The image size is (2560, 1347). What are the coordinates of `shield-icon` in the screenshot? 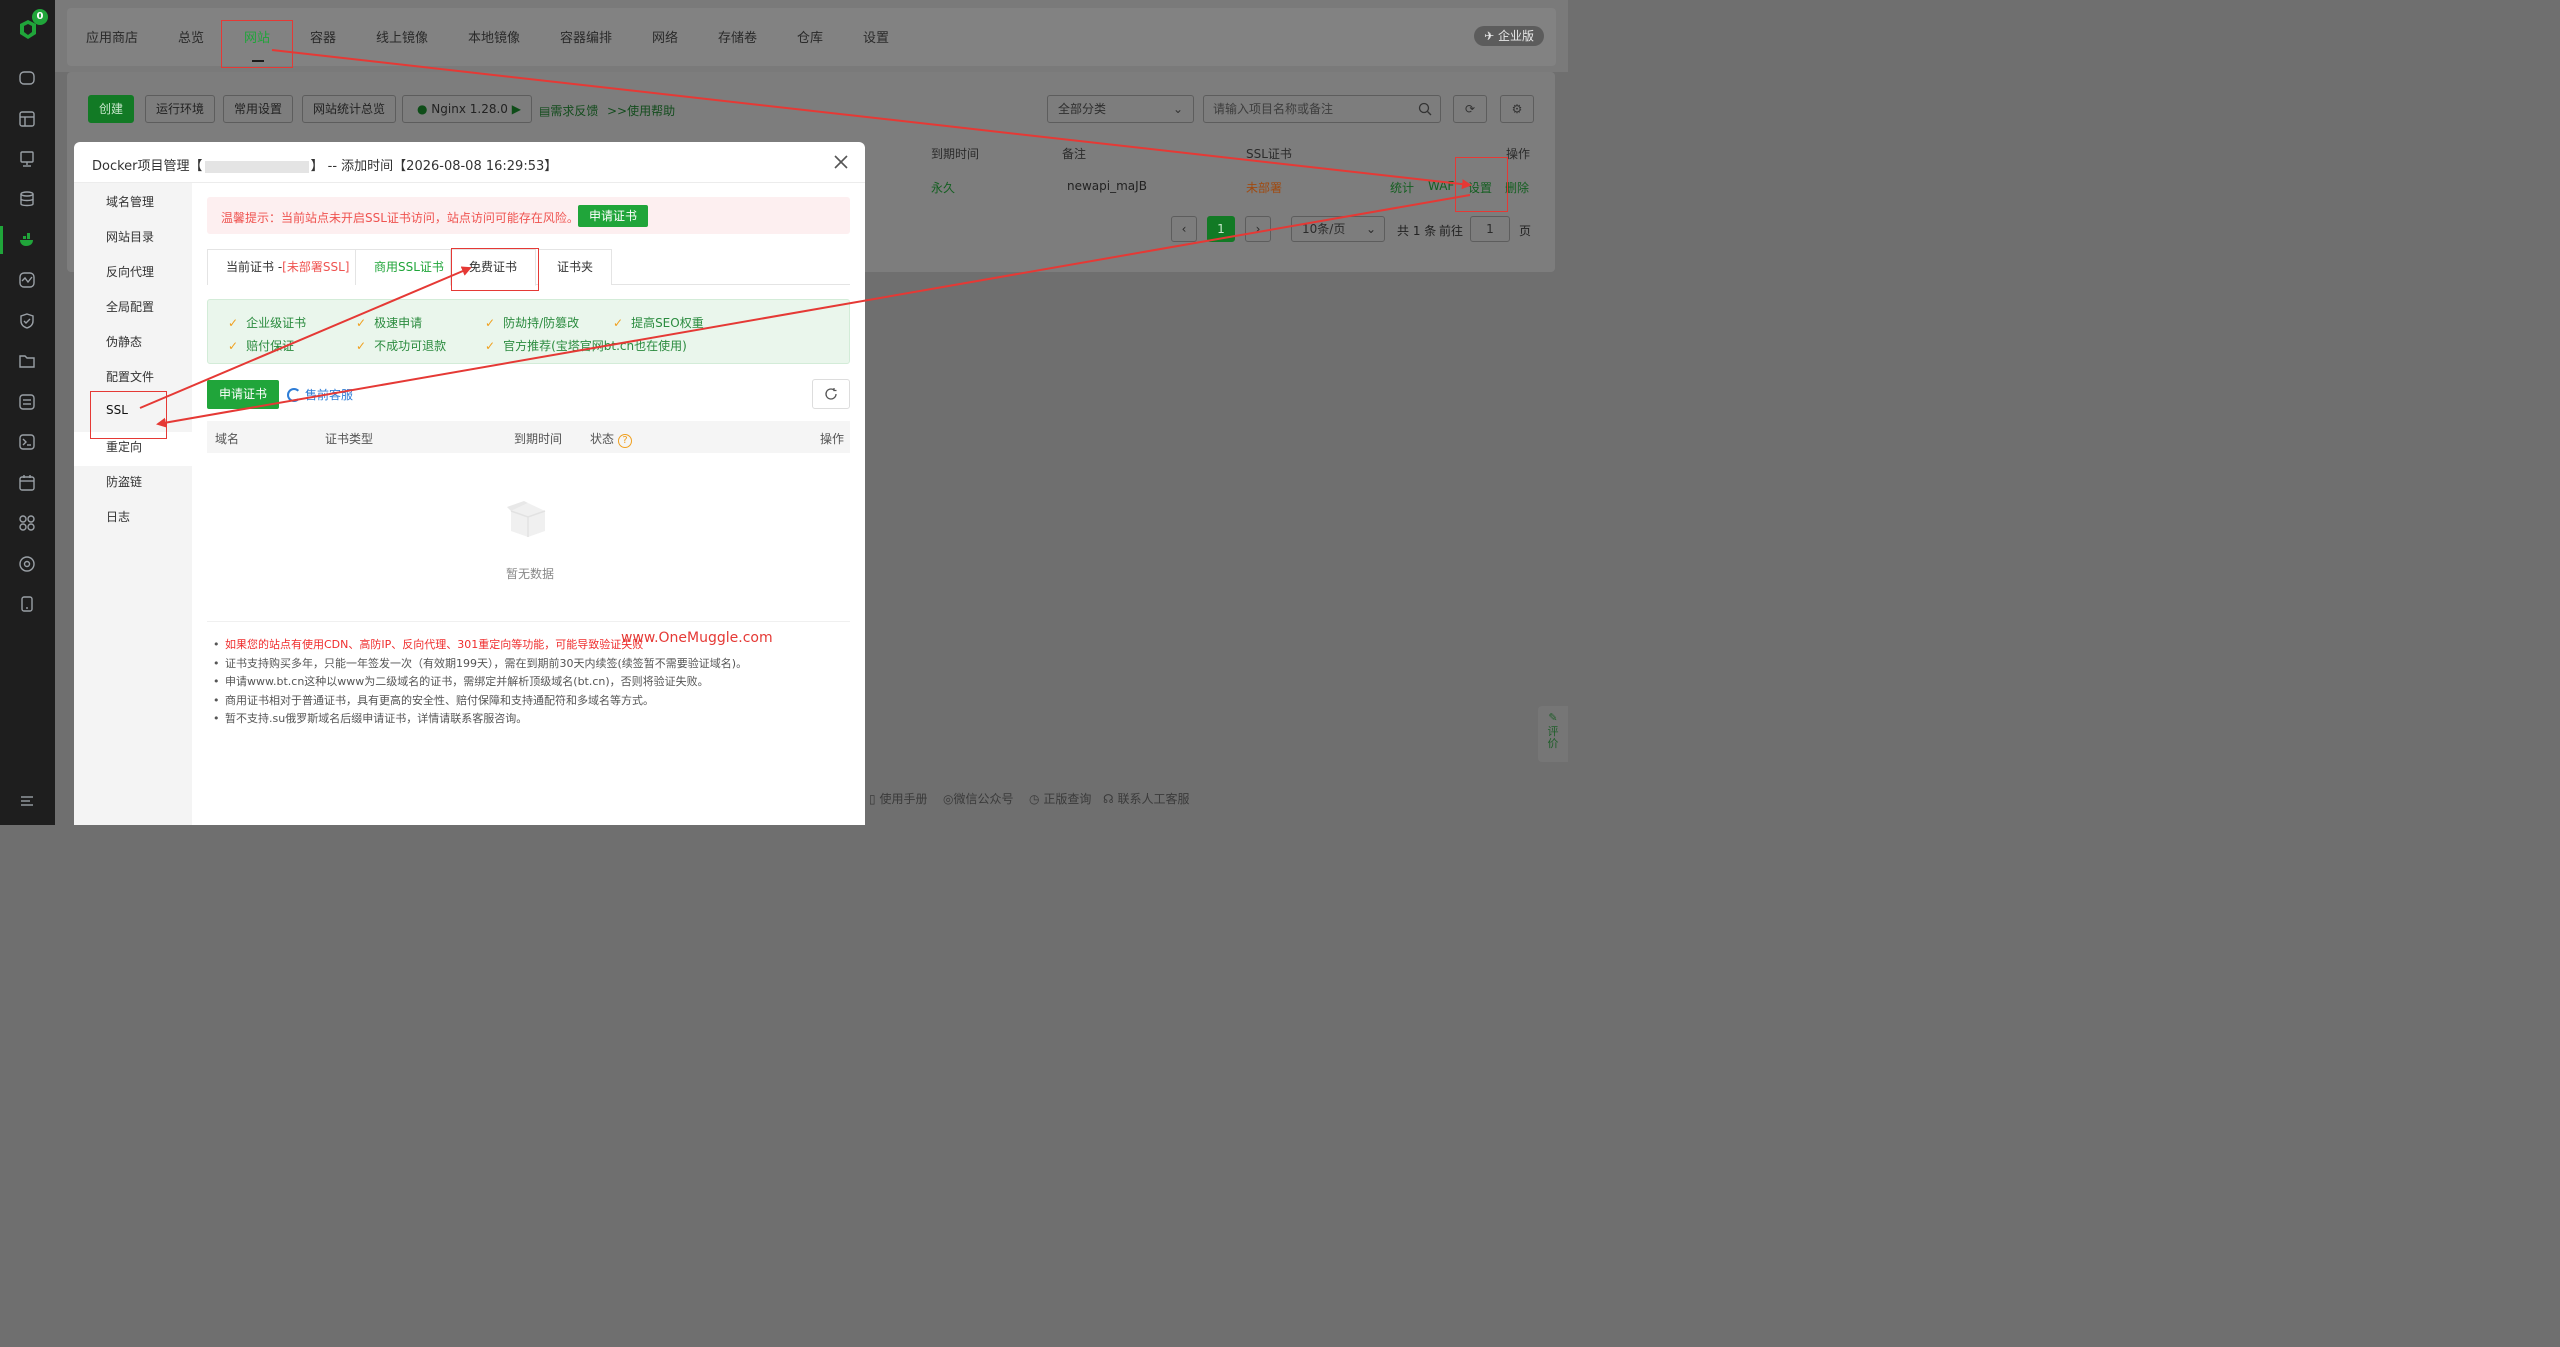 It's located at (27, 321).